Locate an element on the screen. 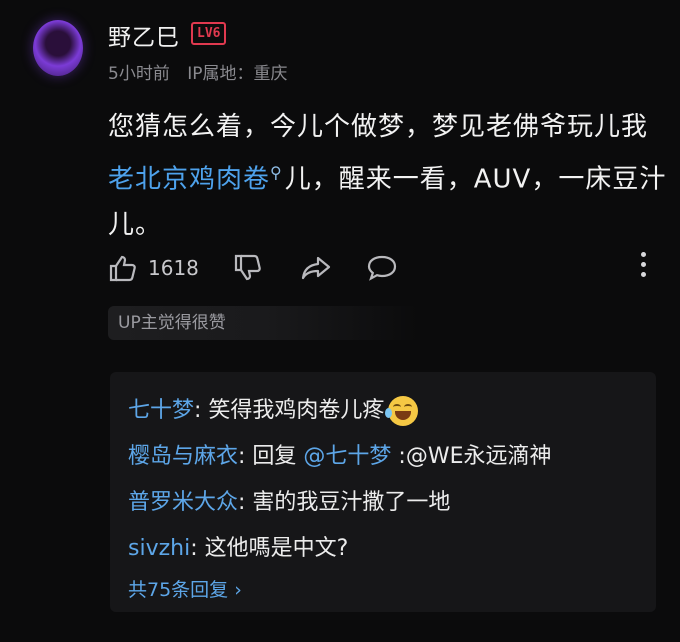  share-button is located at coordinates (316, 268).